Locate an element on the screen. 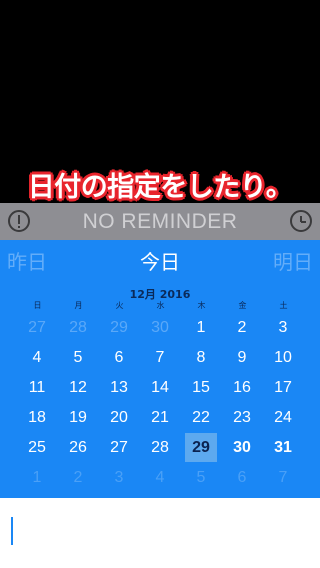 This screenshot has height=568, width=320. tomorrow-button: 明日 is located at coordinates (293, 262).